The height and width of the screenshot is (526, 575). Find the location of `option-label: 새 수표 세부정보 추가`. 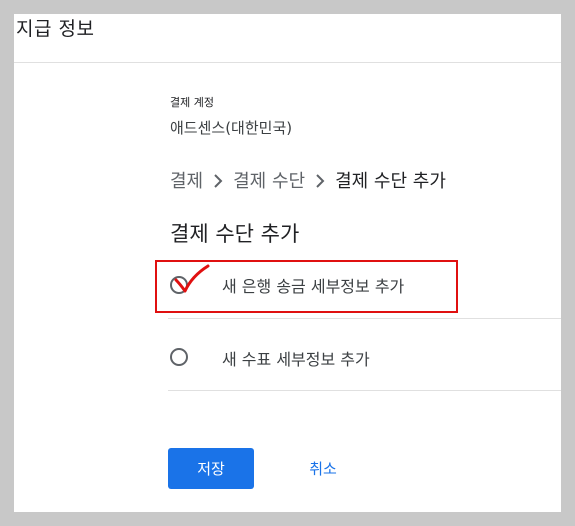

option-label: 새 수표 세부정보 추가 is located at coordinates (296, 359).